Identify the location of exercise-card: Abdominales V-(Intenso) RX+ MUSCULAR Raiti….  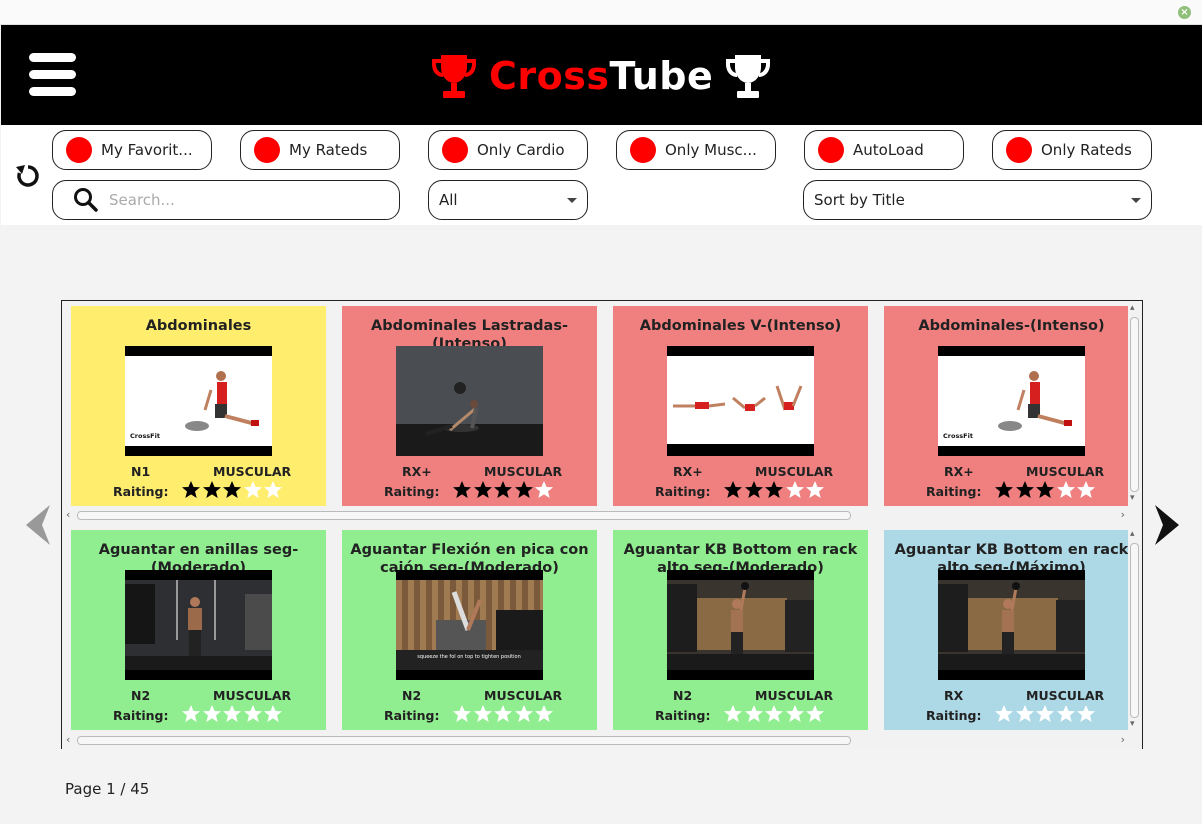
(740, 406).